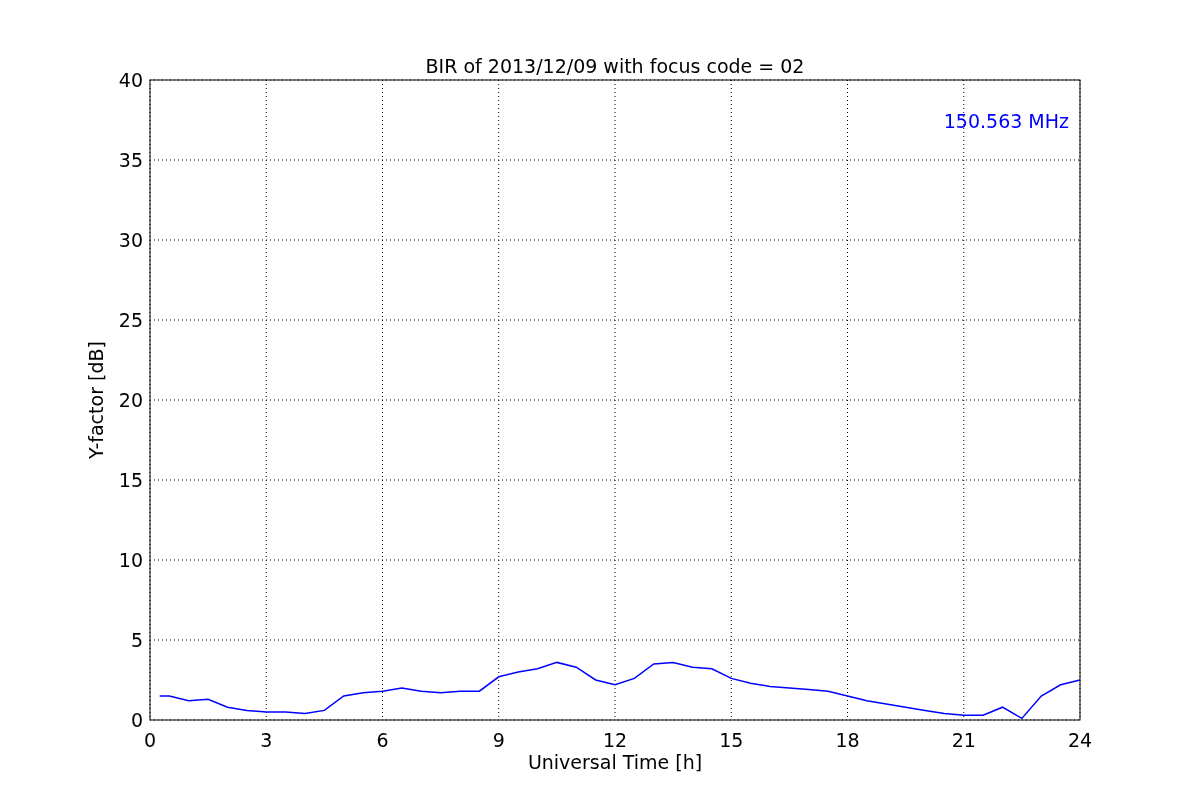 Image resolution: width=1200 pixels, height=800 pixels. Describe the element at coordinates (498, 740) in the screenshot. I see `x-tick-label: 9` at that location.